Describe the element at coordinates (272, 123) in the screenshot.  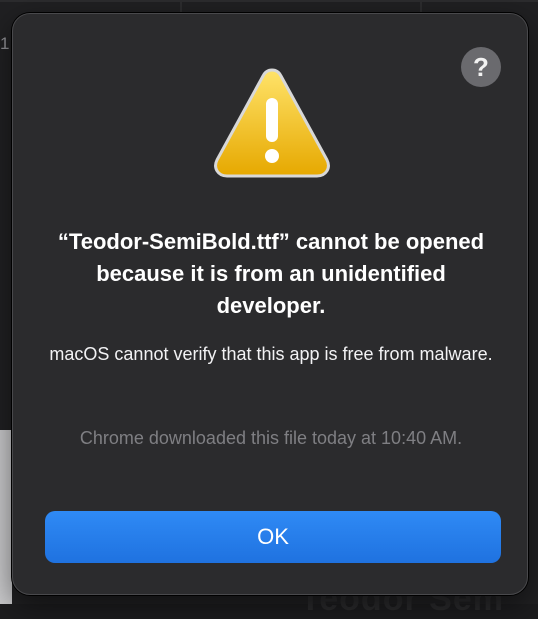
I see `warning-triangle-icon` at that location.